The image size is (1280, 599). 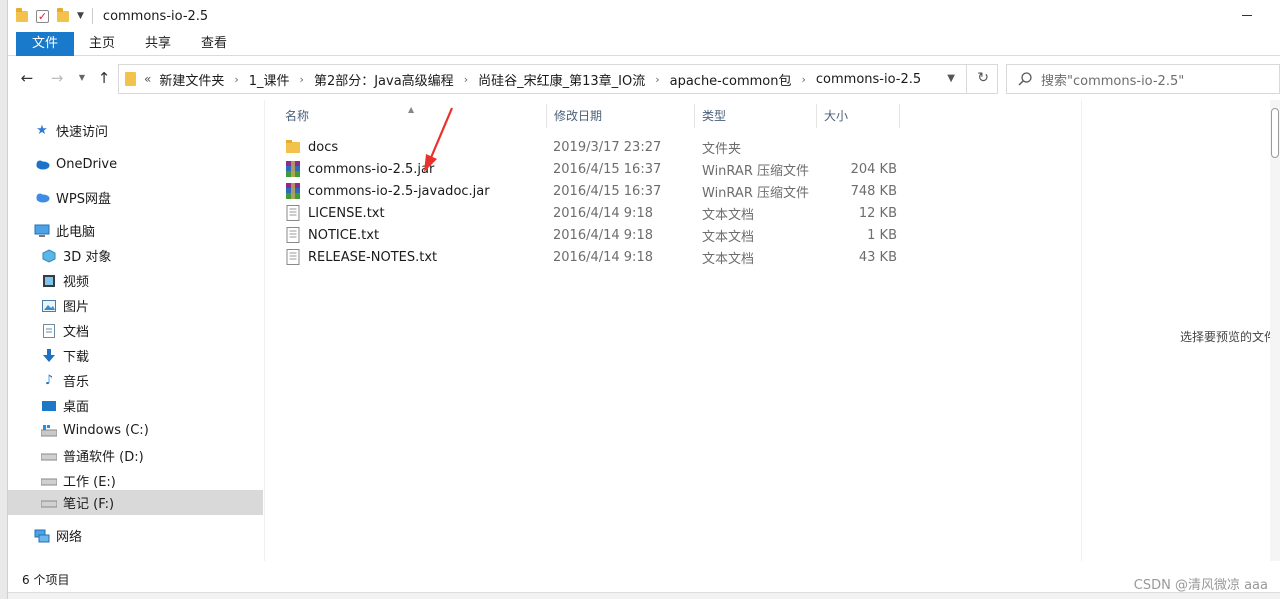 I want to click on sidebar-item-label: 文档, so click(x=76, y=332).